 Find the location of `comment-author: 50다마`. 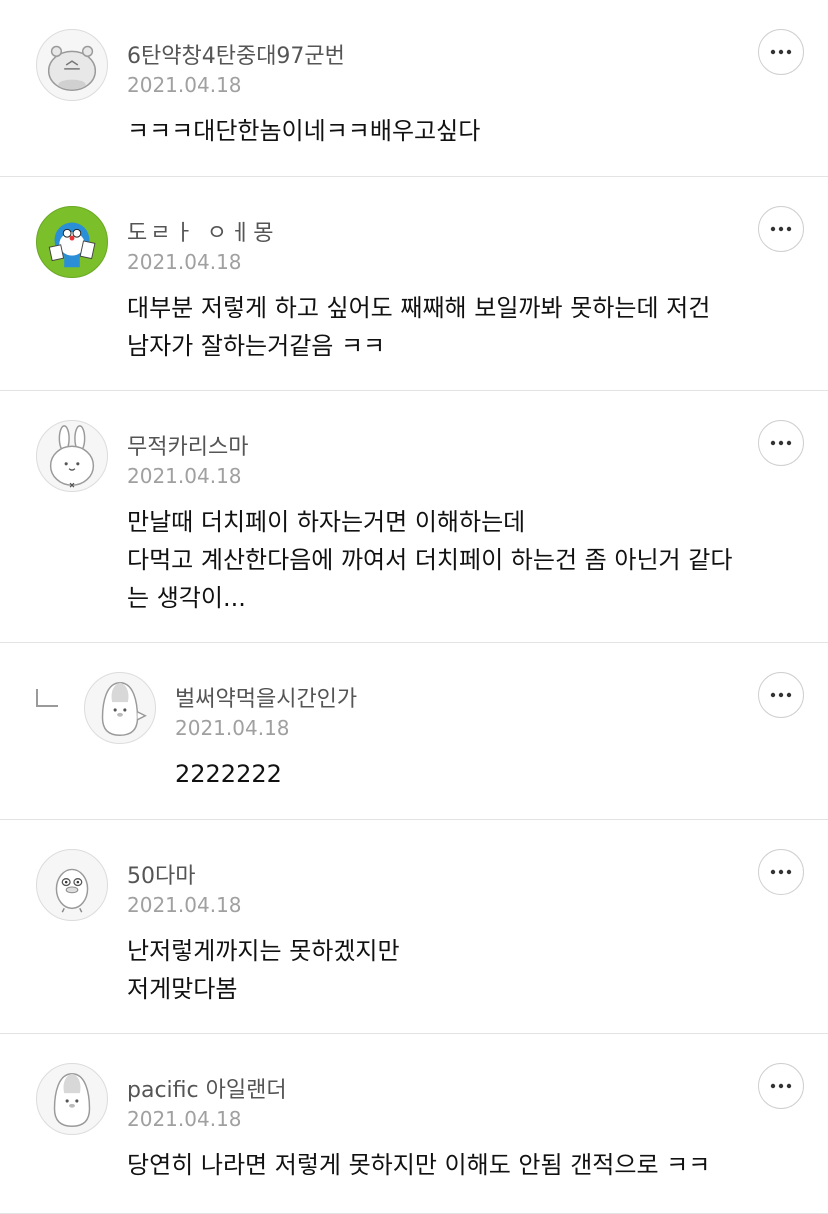

comment-author: 50다마 is located at coordinates (161, 874).